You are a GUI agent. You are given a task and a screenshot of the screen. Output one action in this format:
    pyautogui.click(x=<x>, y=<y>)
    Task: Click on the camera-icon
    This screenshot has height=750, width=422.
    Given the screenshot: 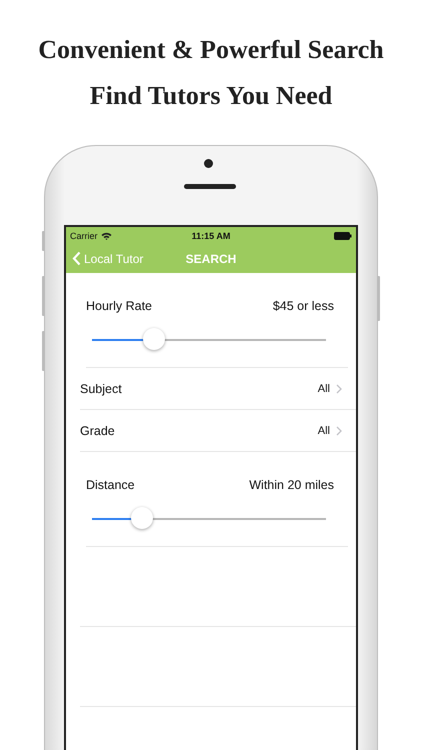 What is the action you would take?
    pyautogui.click(x=208, y=163)
    